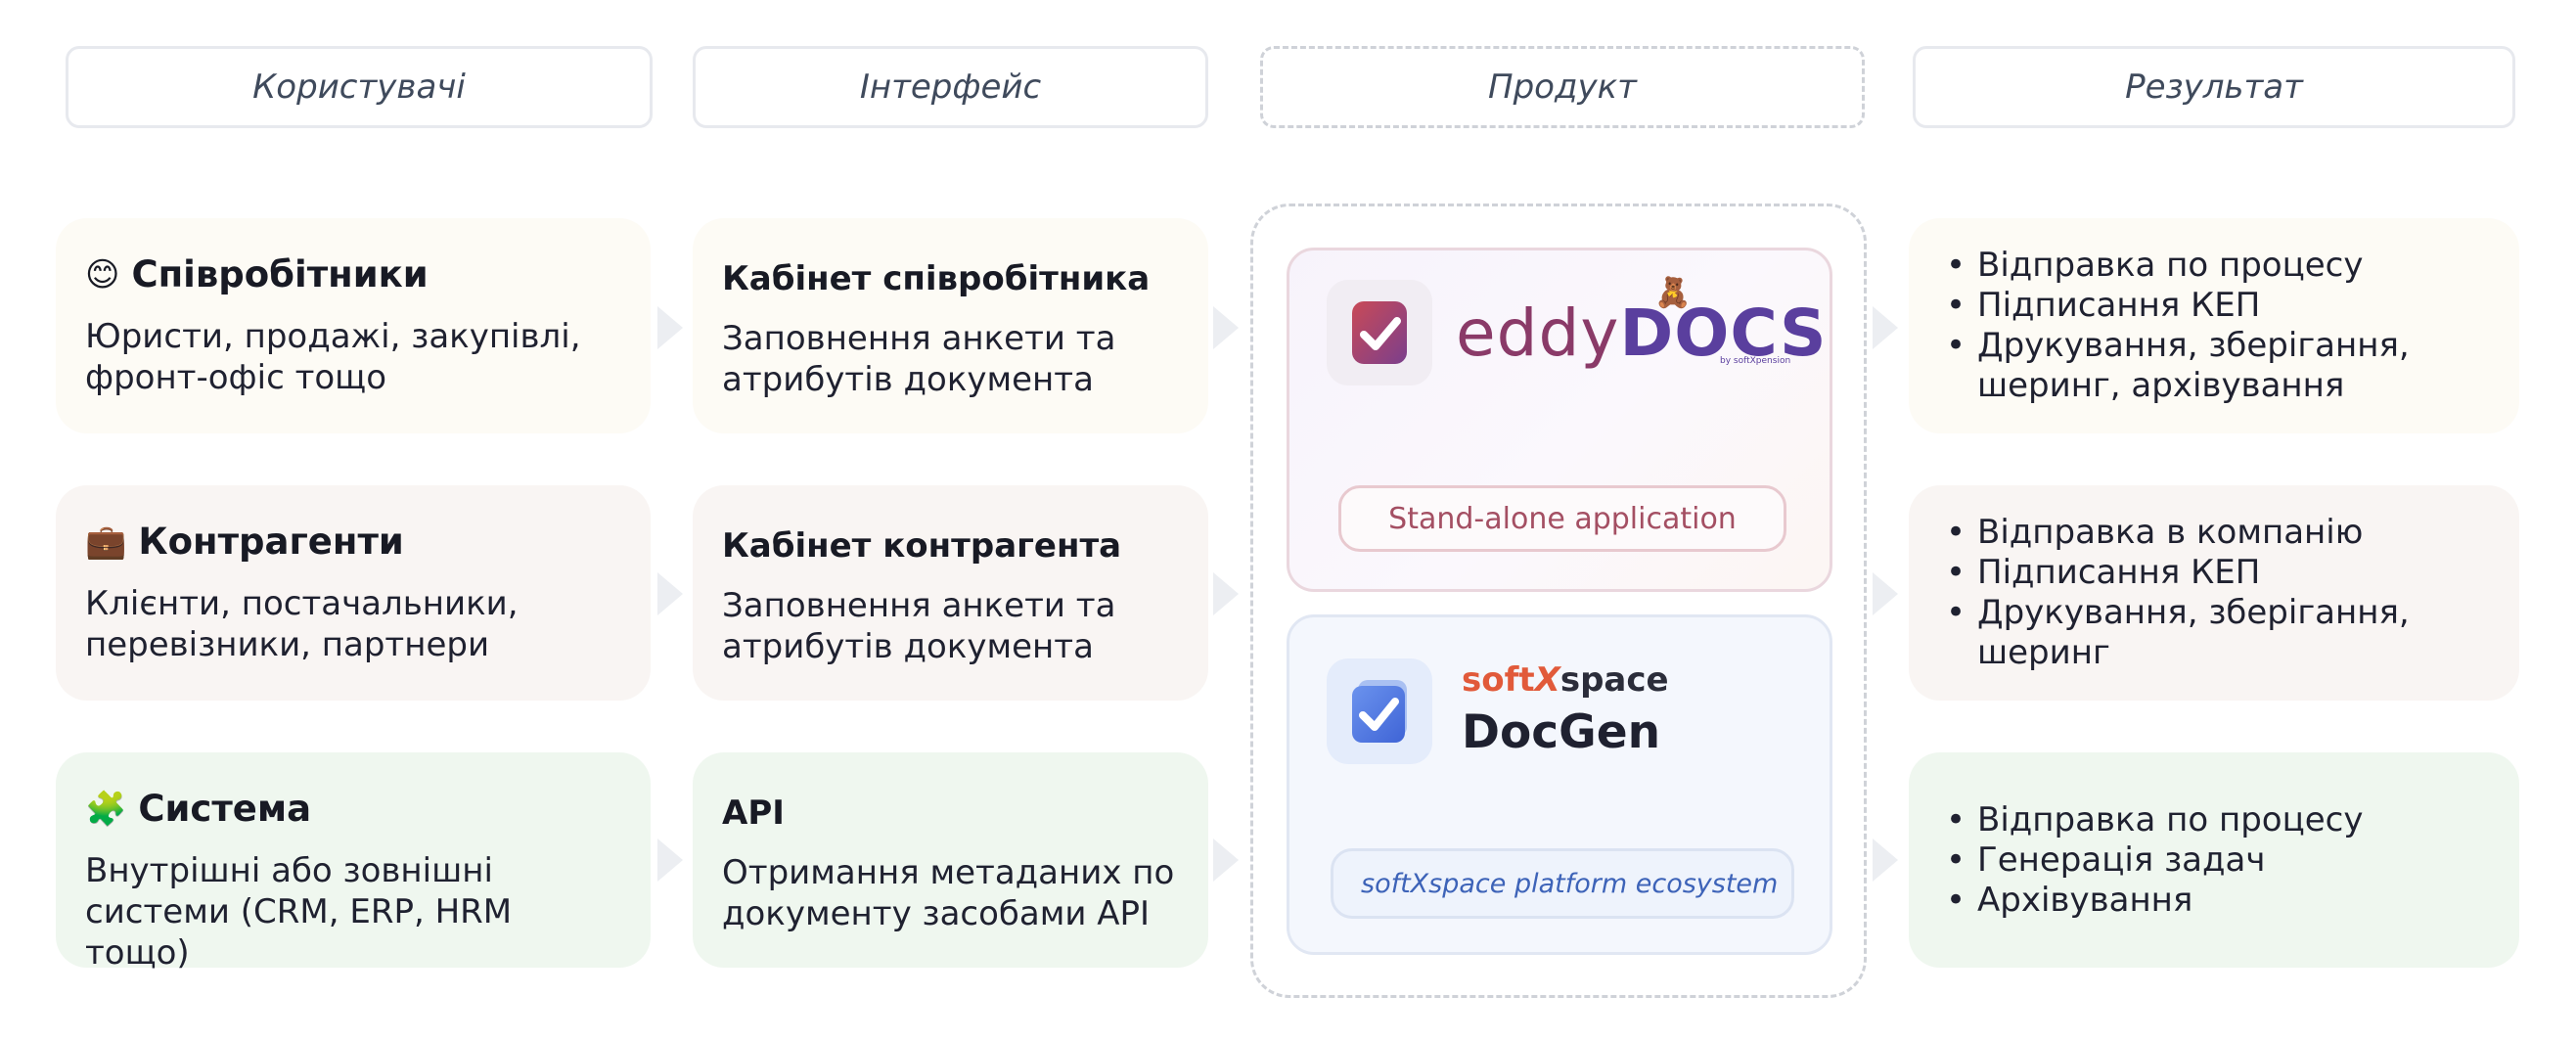 The width and height of the screenshot is (2576, 1043). Describe the element at coordinates (280, 274) in the screenshot. I see `user-card-title-text: Співробітники` at that location.